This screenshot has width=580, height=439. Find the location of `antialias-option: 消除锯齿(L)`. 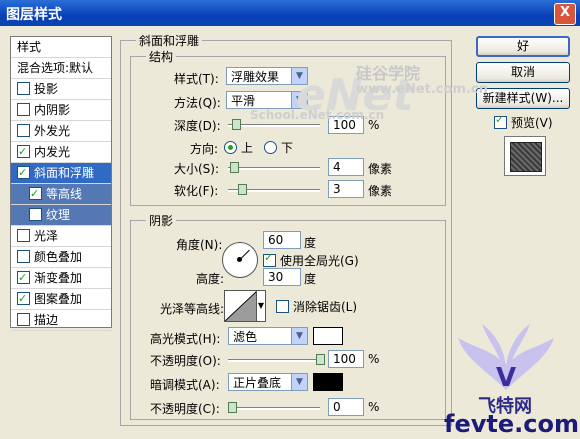

antialias-option: 消除锯齿(L) is located at coordinates (316, 306).